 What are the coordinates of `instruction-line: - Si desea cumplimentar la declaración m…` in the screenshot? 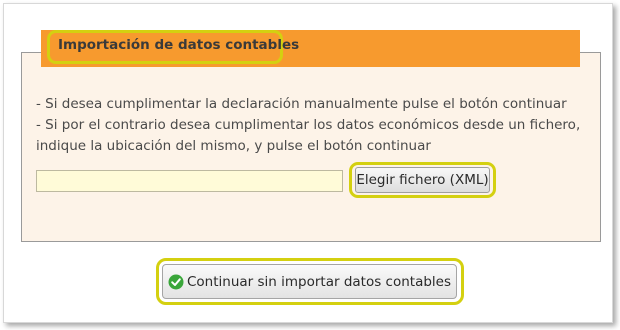 It's located at (301, 104).